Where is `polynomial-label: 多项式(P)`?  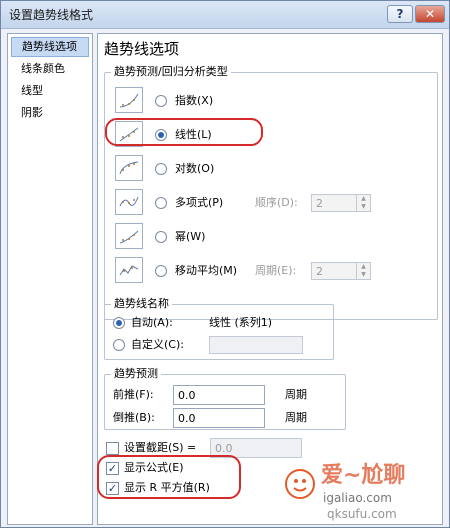
polynomial-label: 多项式(P) is located at coordinates (199, 202).